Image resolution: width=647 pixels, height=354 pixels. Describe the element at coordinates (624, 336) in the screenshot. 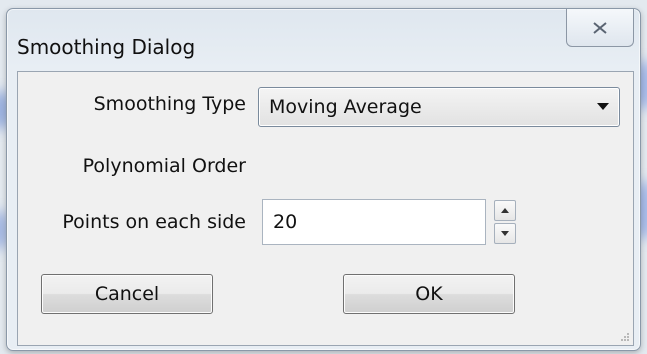

I see `resize-grip-icon` at that location.